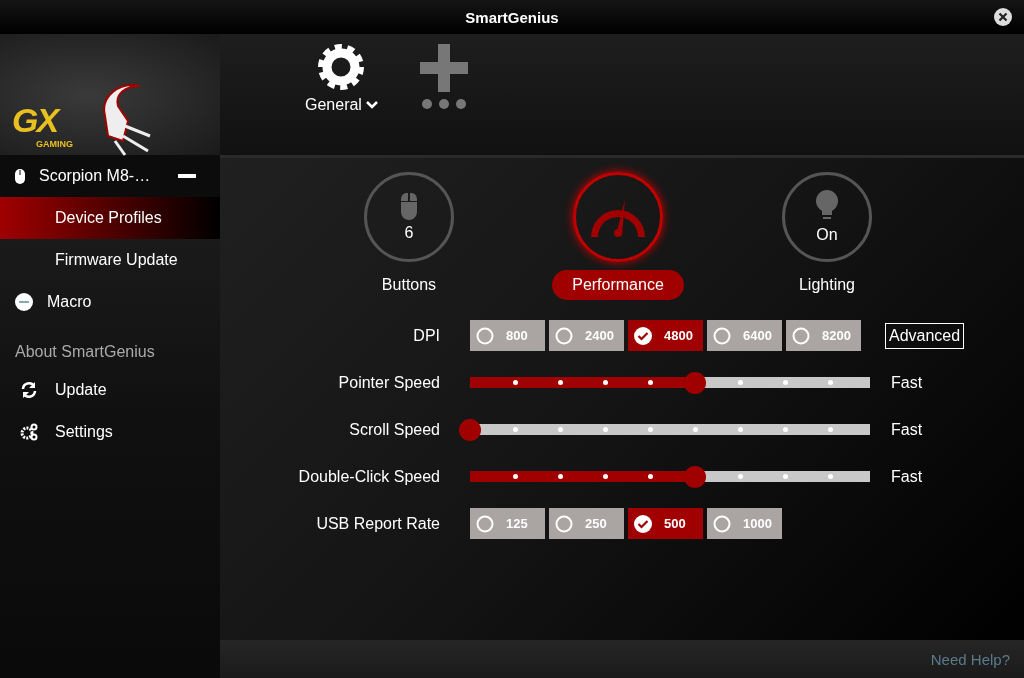  Describe the element at coordinates (110, 218) in the screenshot. I see `sidebar-subitem: Device Profiles` at that location.